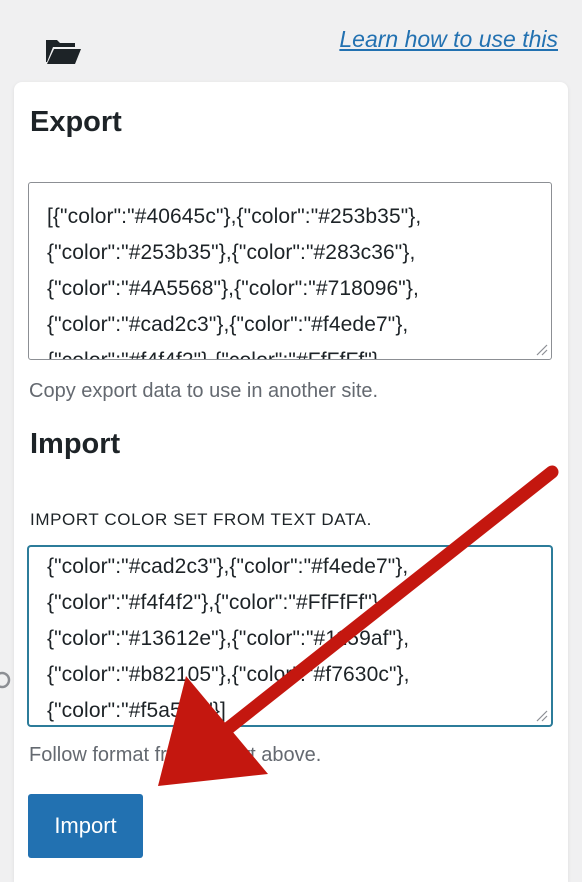 This screenshot has height=882, width=582. Describe the element at coordinates (233, 288) in the screenshot. I see `export-line: {"color":"#4A5568"},{"color":"#718096"},` at that location.